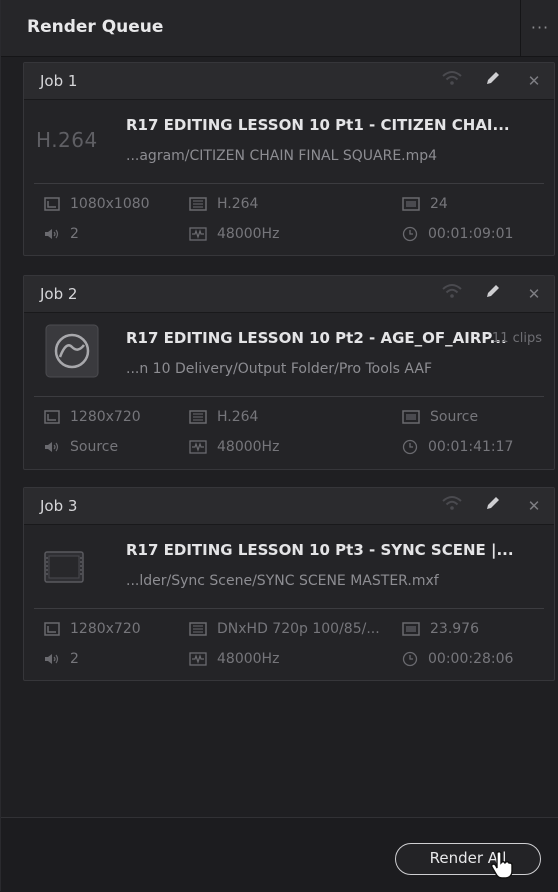 The height and width of the screenshot is (892, 558). What do you see at coordinates (454, 417) in the screenshot?
I see `framerate-value: Source` at bounding box center [454, 417].